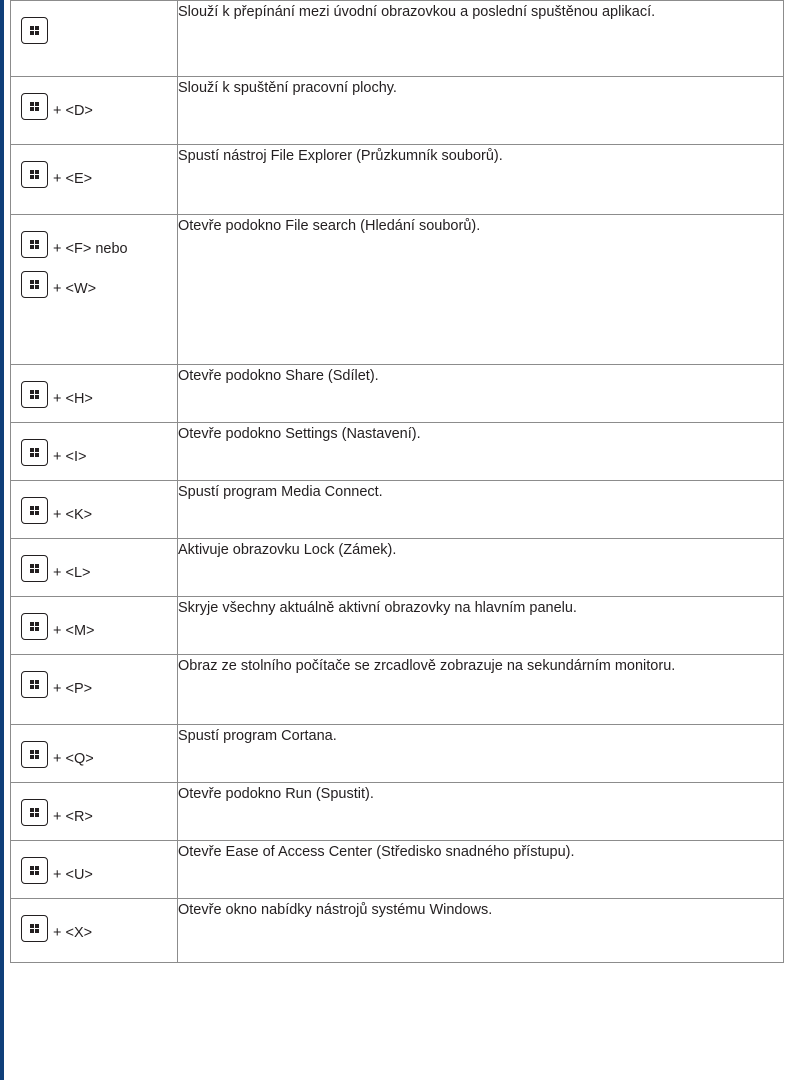 This screenshot has width=790, height=1080. I want to click on shortcut-description: Aktivuje obrazovku Lock (Zámek)., so click(480, 567).